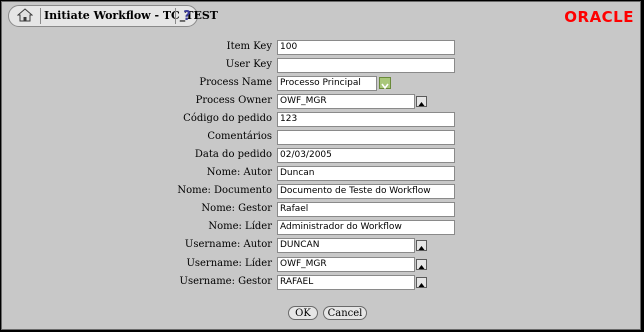 Image resolution: width=644 pixels, height=332 pixels. Describe the element at coordinates (327, 83) in the screenshot. I see `process-name-select: Processo Principal` at that location.